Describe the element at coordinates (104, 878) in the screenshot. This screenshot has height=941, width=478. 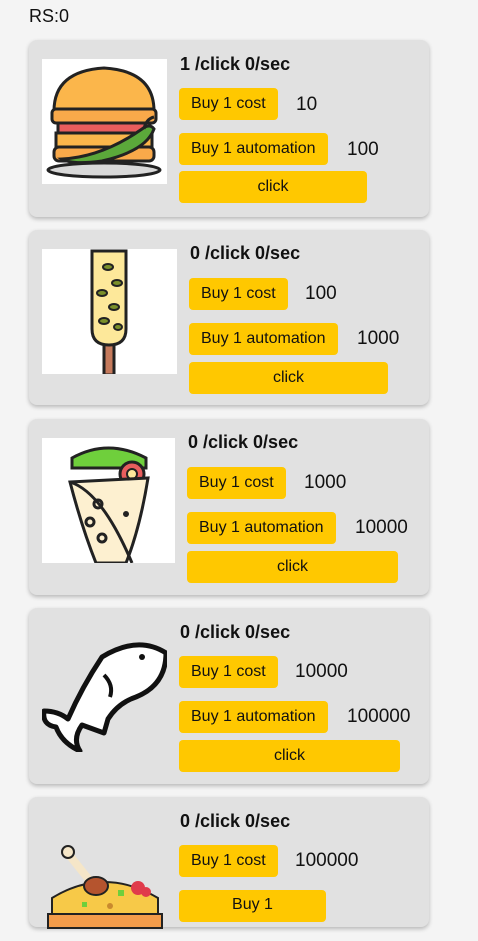
I see `chicken-rice-icon` at that location.